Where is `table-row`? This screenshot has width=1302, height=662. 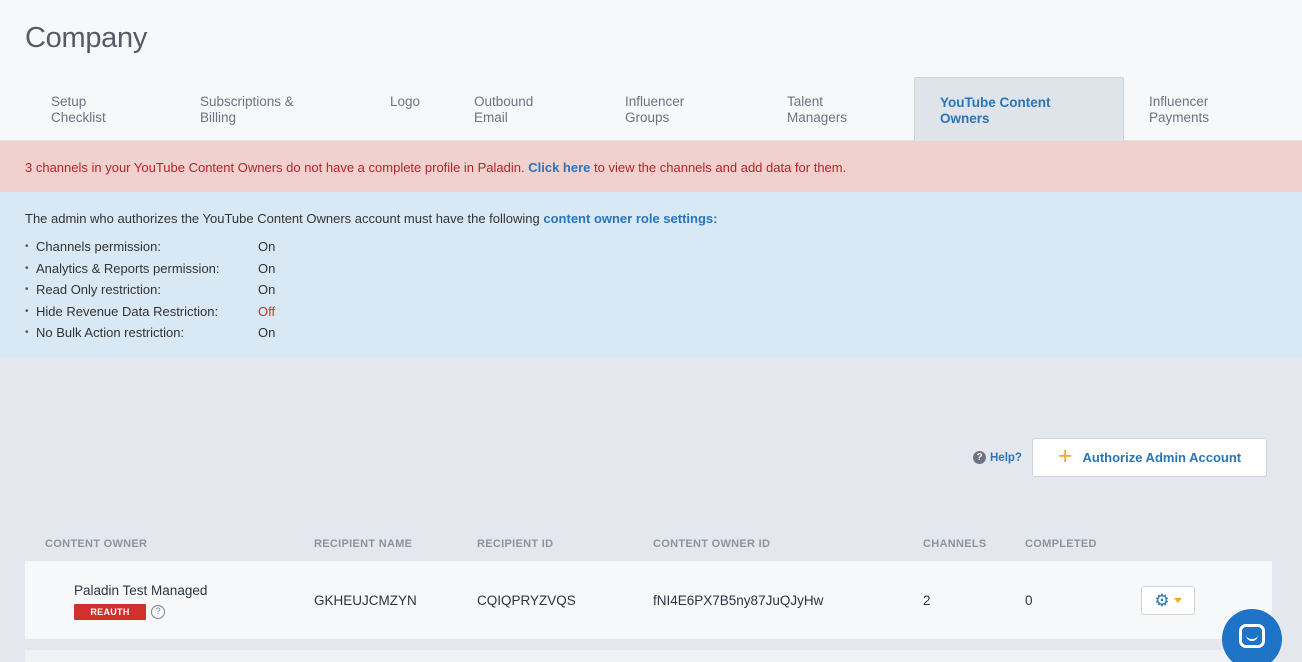 table-row is located at coordinates (648, 656).